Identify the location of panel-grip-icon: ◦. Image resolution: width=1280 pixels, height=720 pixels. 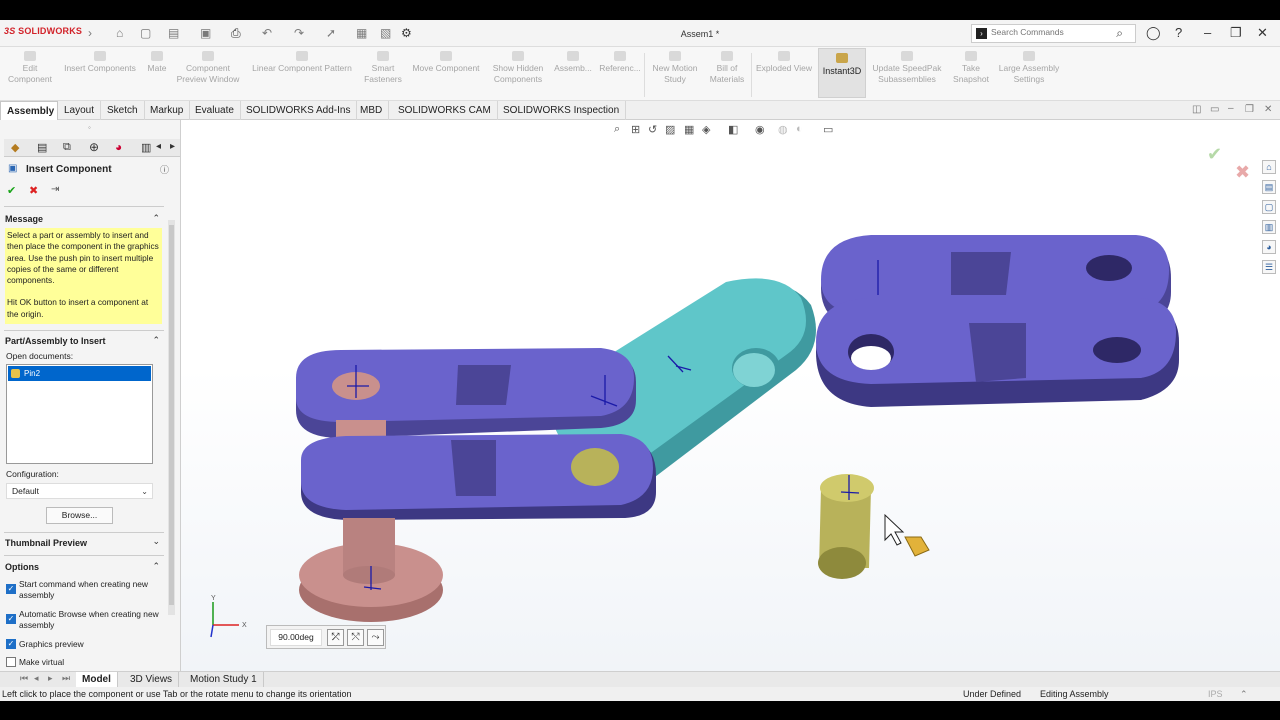
(89, 127).